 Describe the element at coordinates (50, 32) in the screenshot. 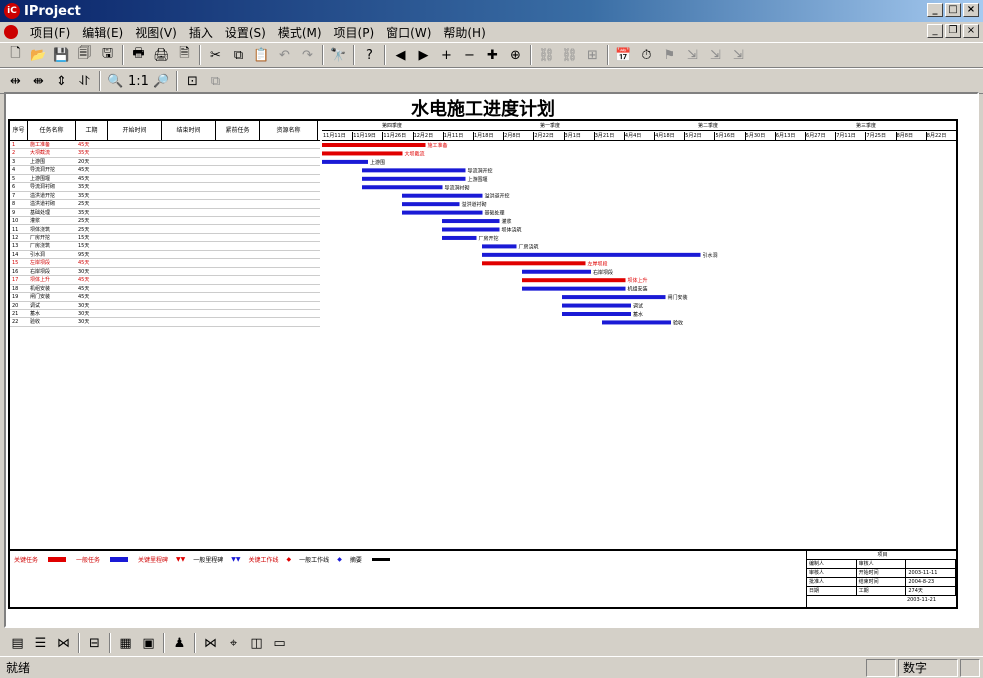

I see `menu-project: 项目(F)` at that location.